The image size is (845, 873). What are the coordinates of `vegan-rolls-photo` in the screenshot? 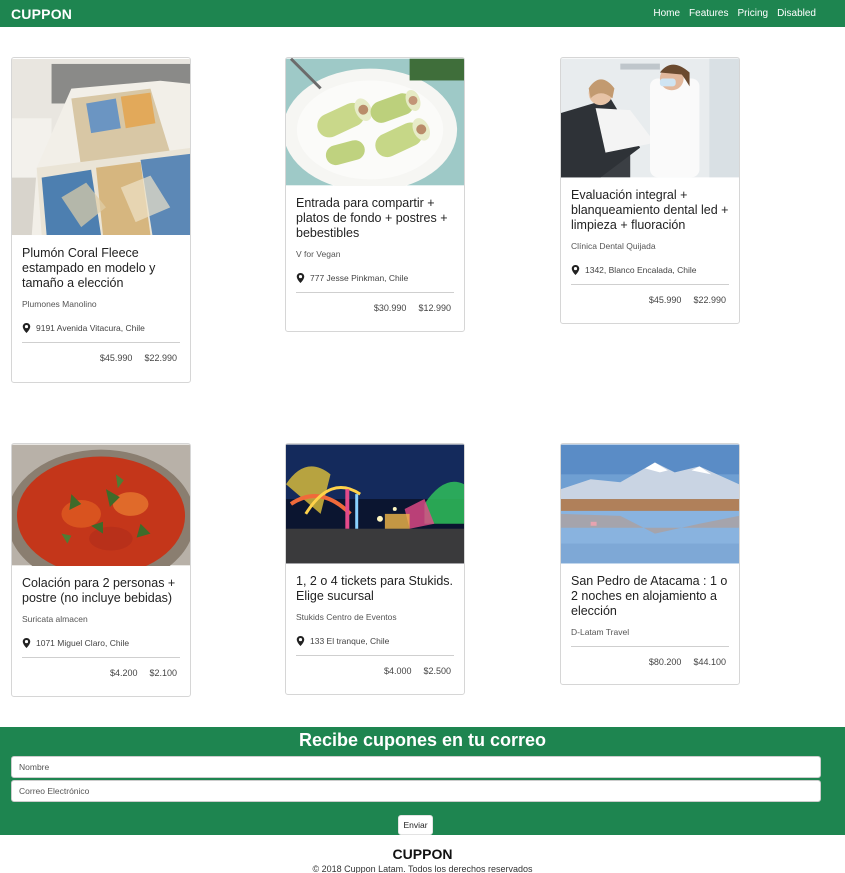 It's located at (375, 122).